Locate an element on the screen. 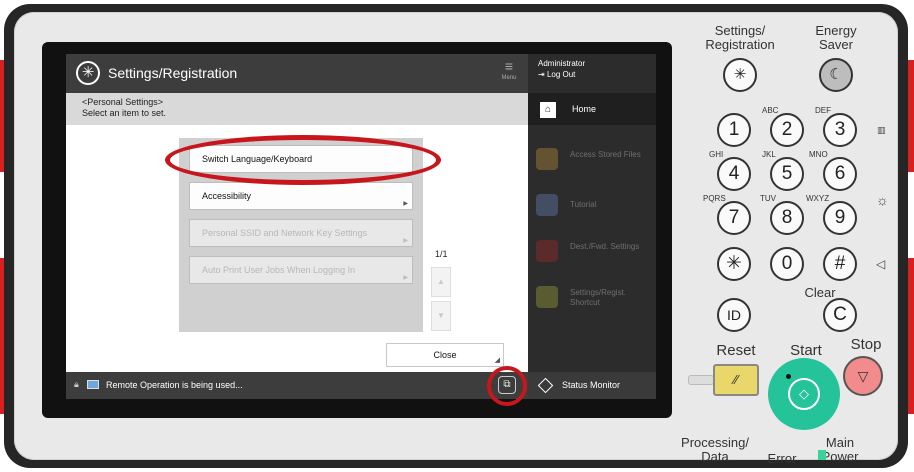 The width and height of the screenshot is (914, 472). list-item-accessibility: Accessibility ▶ is located at coordinates (301, 196).